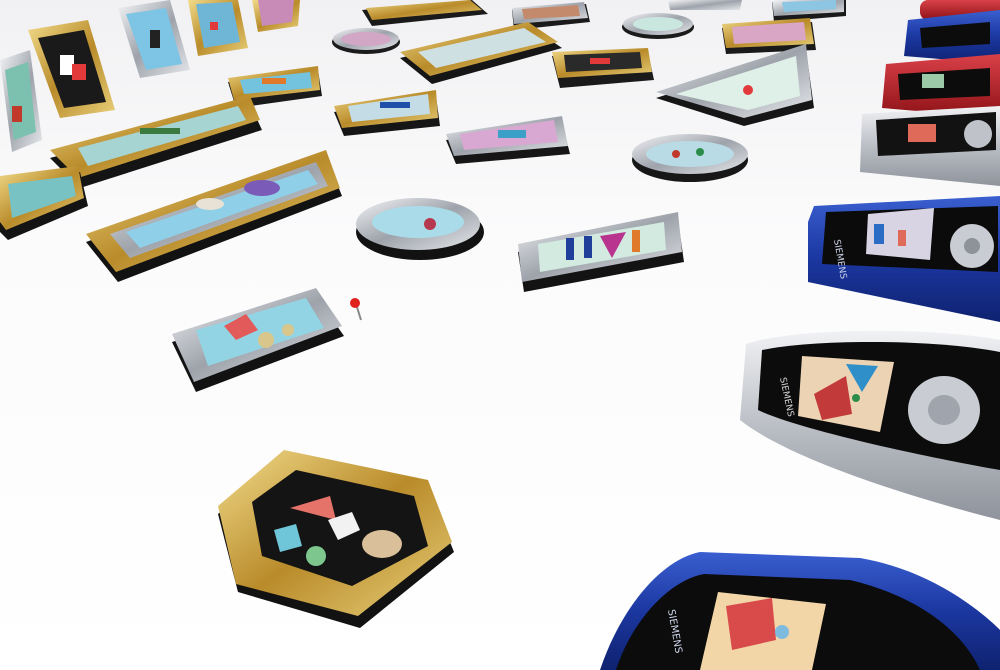 The width and height of the screenshot is (1000, 670). Describe the element at coordinates (366, 41) in the screenshot. I see `frame-oval-top` at that location.